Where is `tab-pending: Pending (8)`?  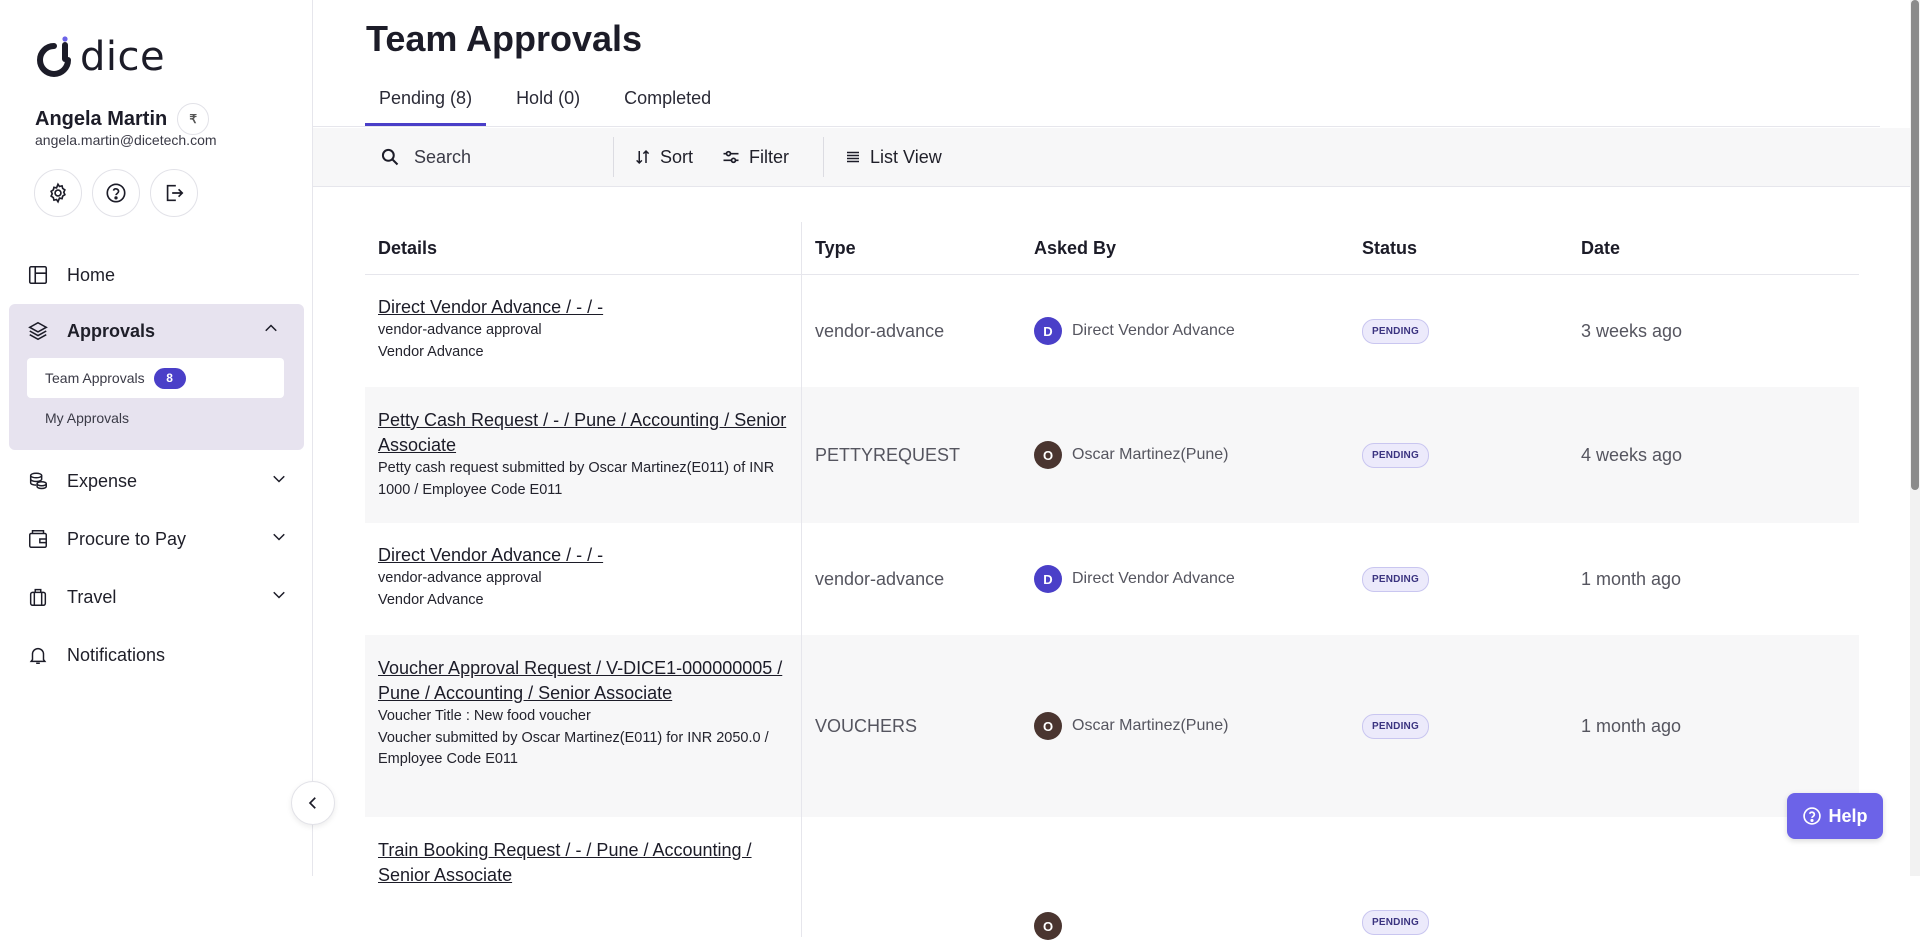
tab-pending: Pending (8) is located at coordinates (426, 103).